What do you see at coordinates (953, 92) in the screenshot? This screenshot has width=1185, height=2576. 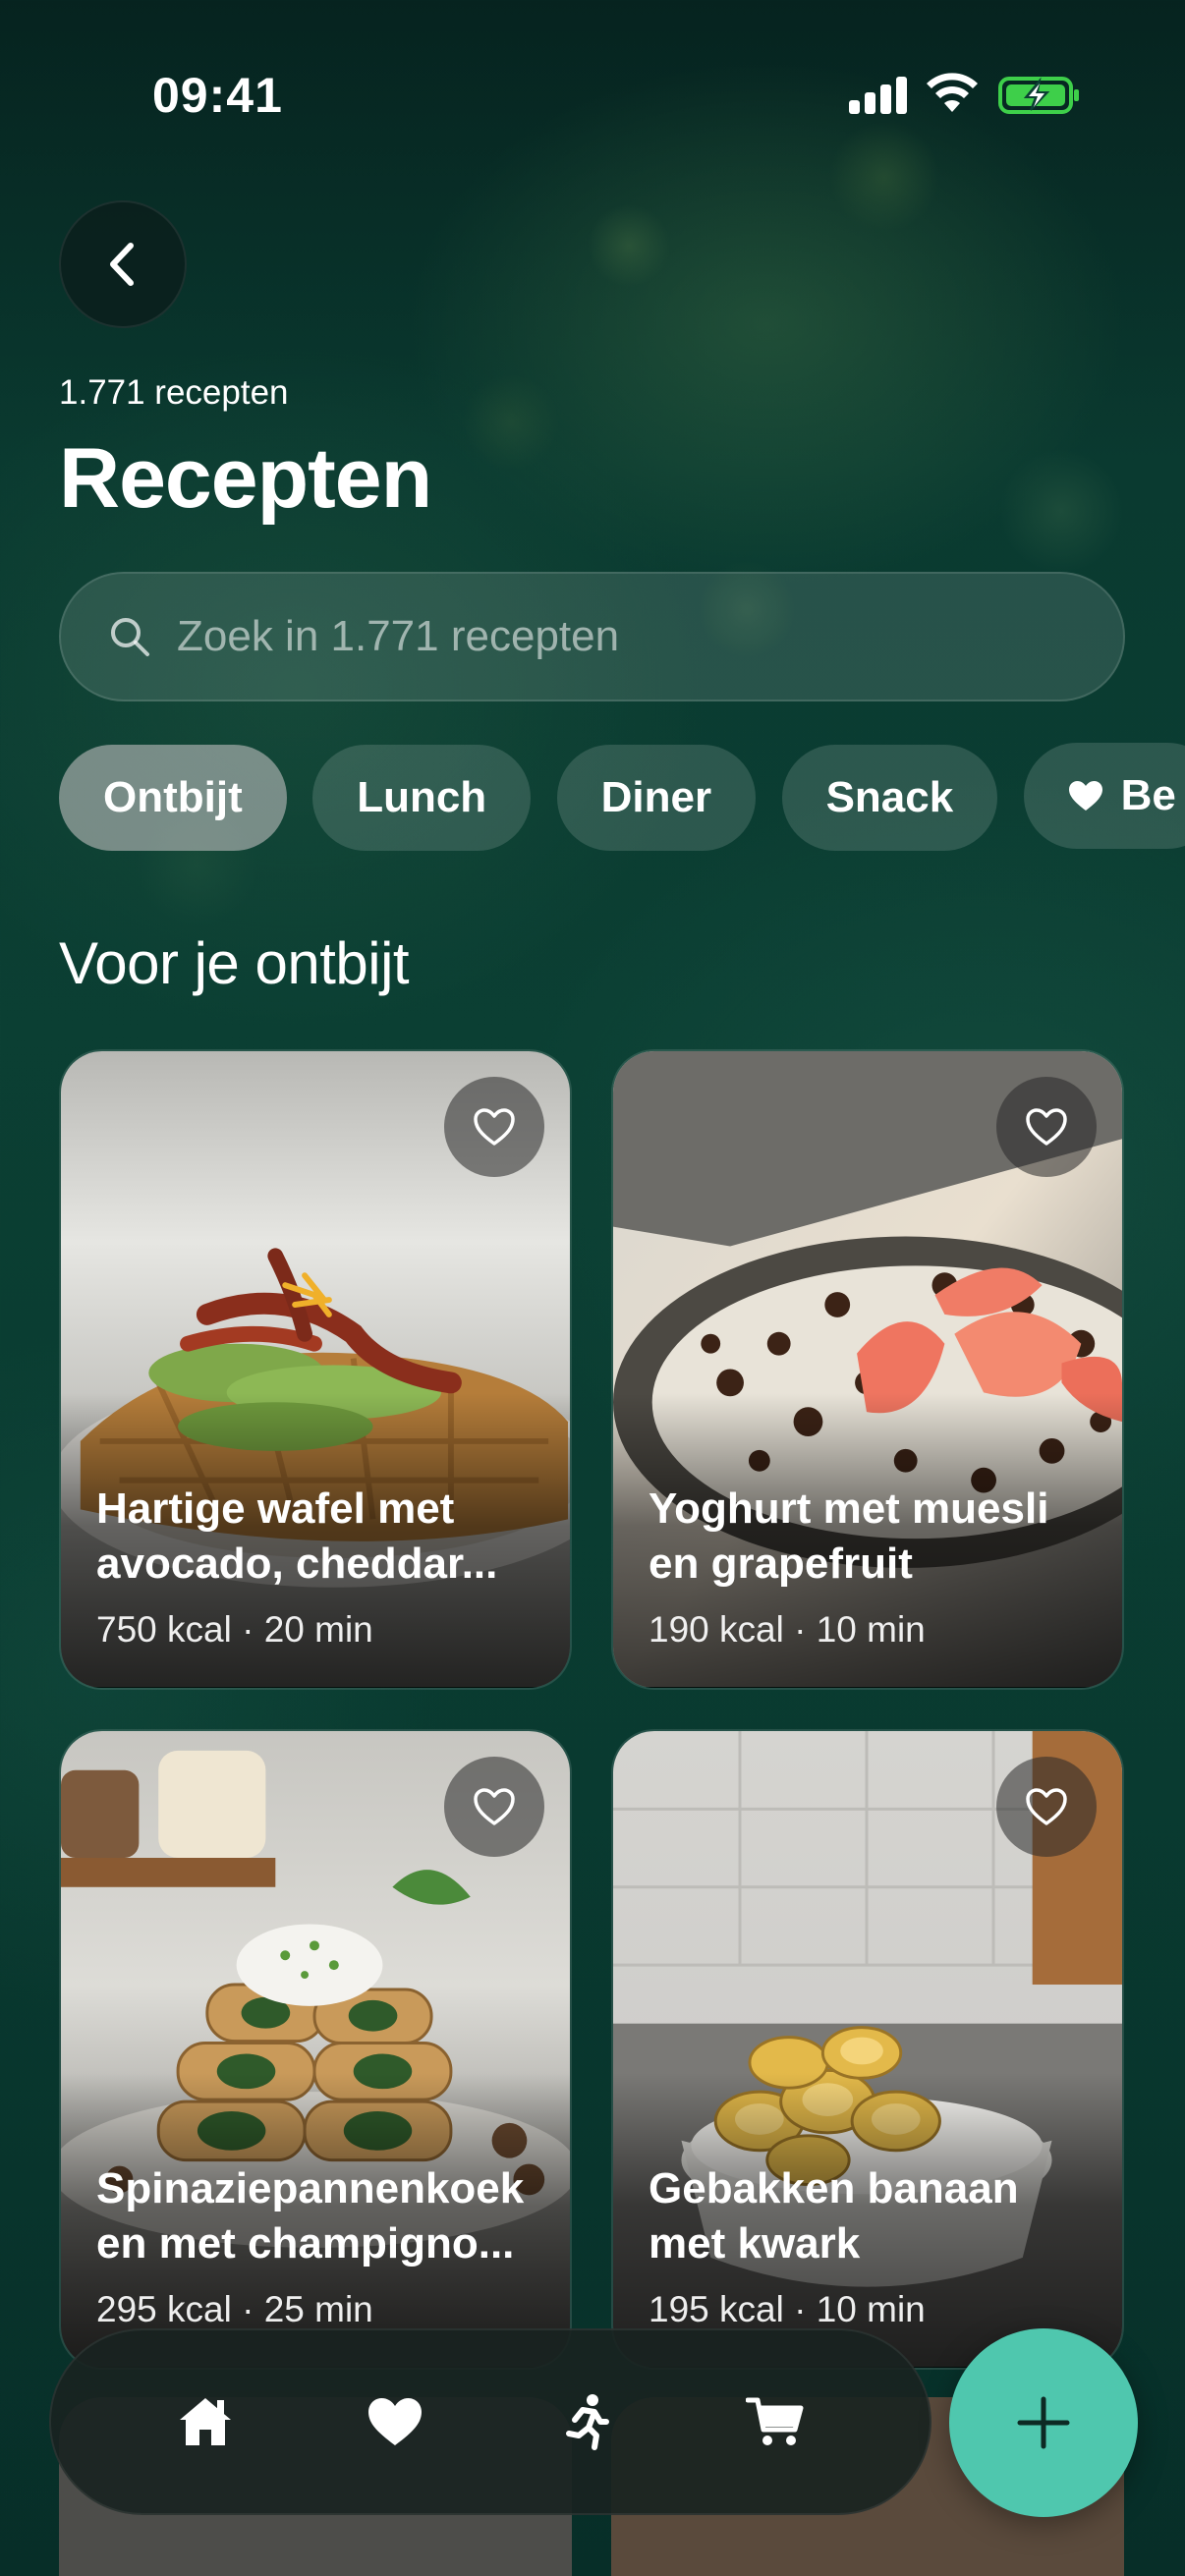 I see `wifi-icon` at bounding box center [953, 92].